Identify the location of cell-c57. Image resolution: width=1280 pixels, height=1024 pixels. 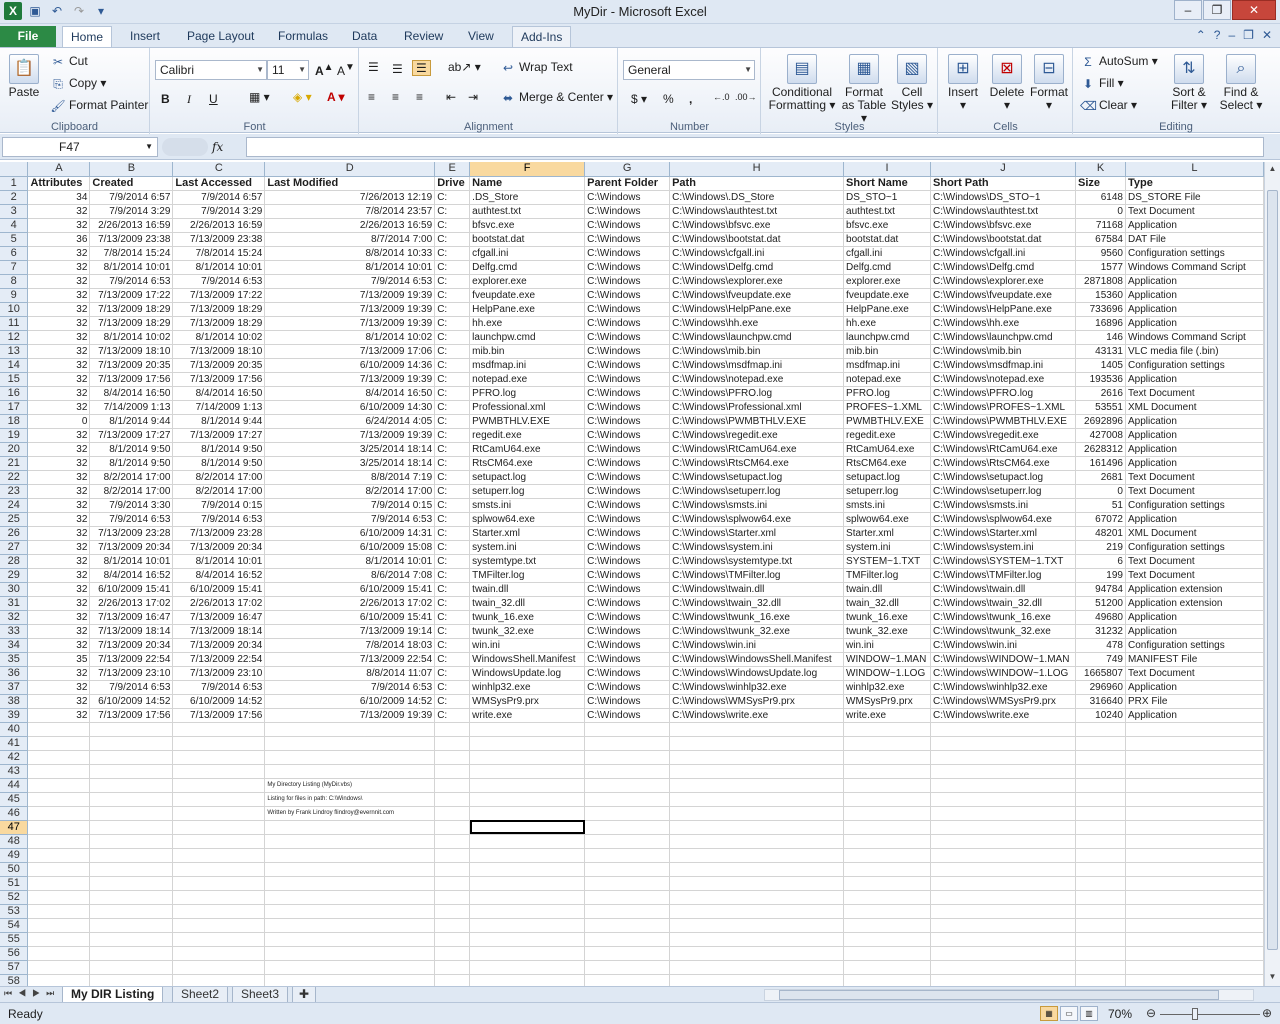
(219, 967).